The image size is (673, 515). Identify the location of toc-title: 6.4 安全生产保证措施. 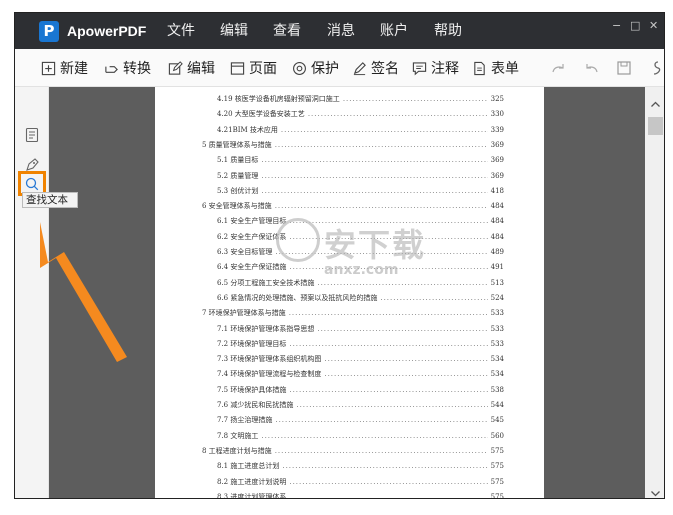
(252, 267).